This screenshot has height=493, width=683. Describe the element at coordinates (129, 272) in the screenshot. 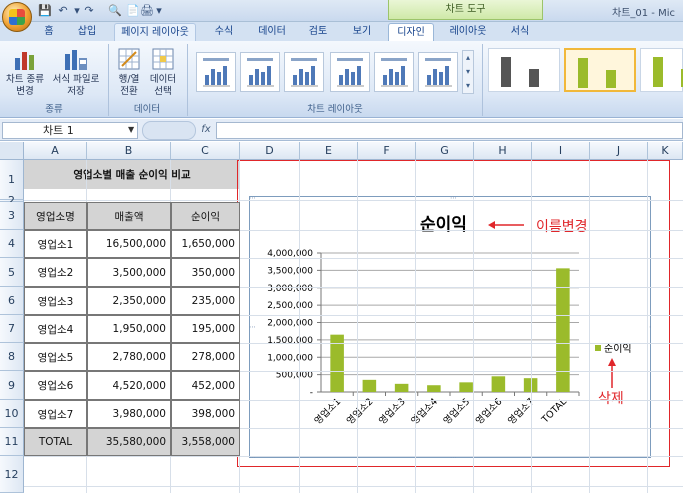

I see `table-cell: 3,500,000` at that location.